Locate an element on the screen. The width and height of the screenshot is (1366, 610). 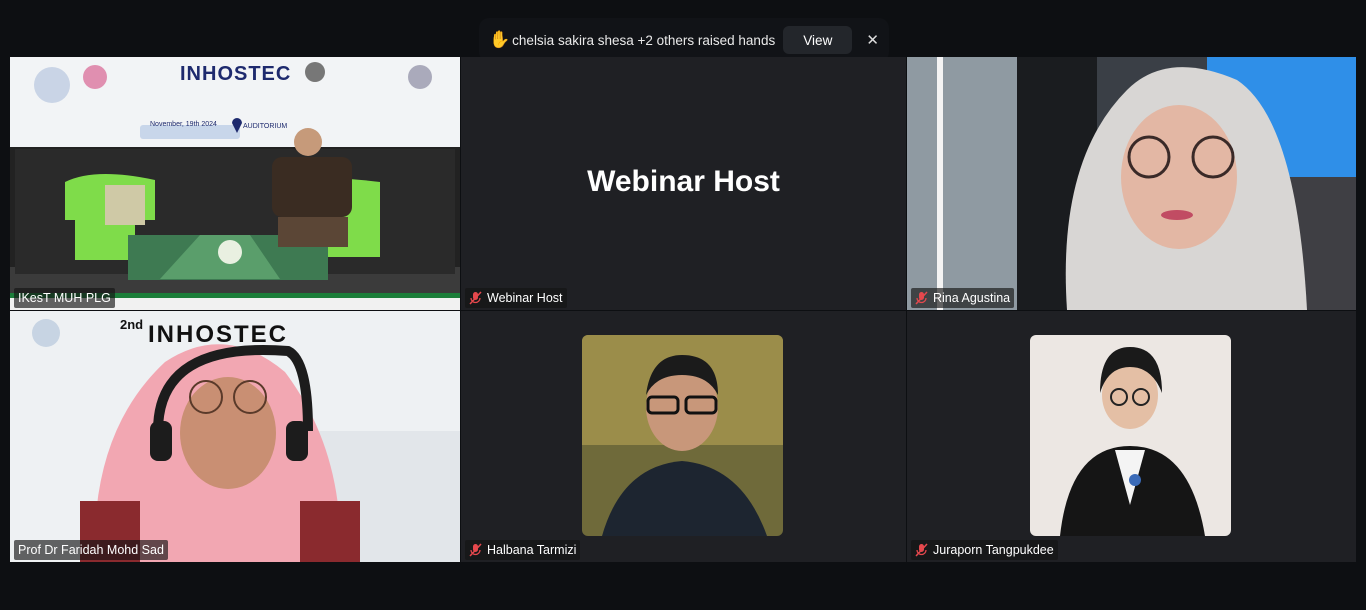
raised-hand-icon: ✋ is located at coordinates (500, 39).